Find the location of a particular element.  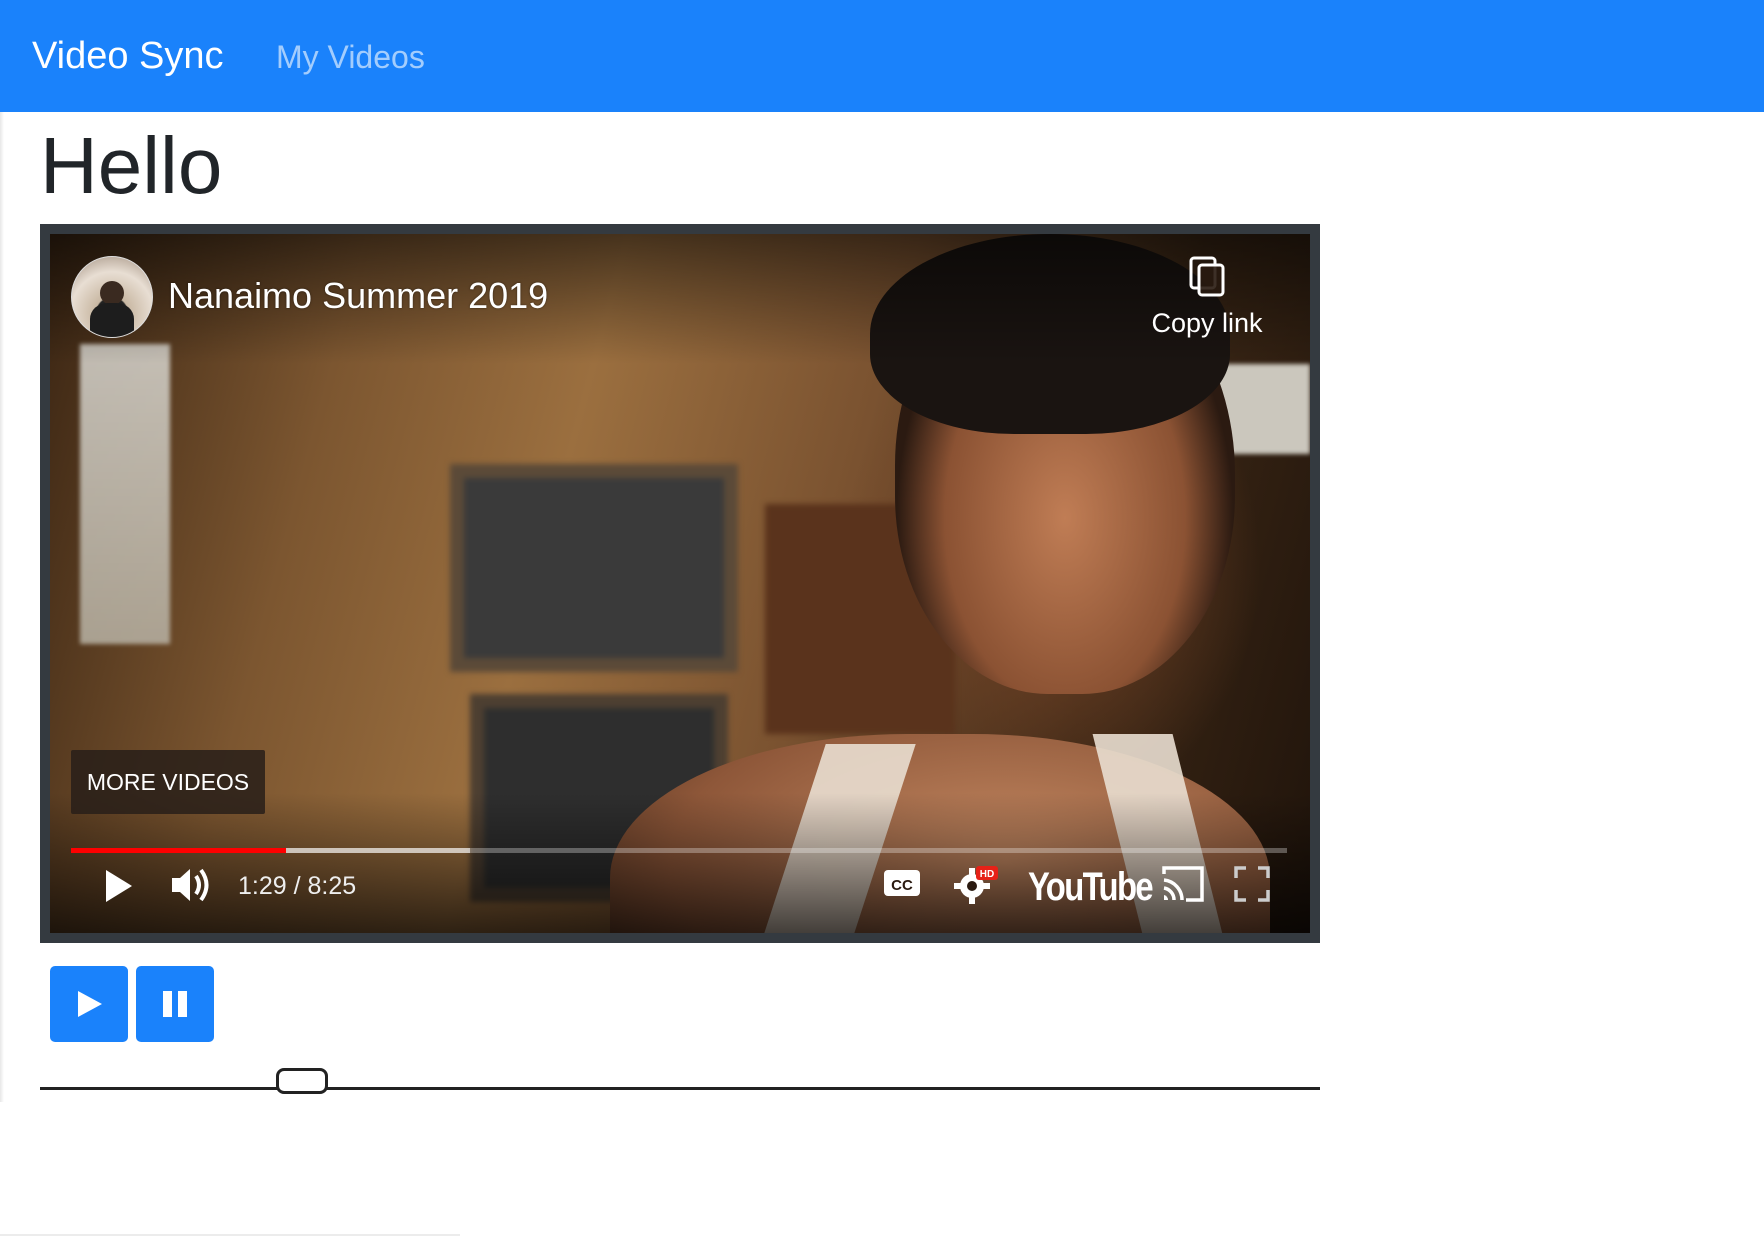

seek-slider is located at coordinates (680, 1082).